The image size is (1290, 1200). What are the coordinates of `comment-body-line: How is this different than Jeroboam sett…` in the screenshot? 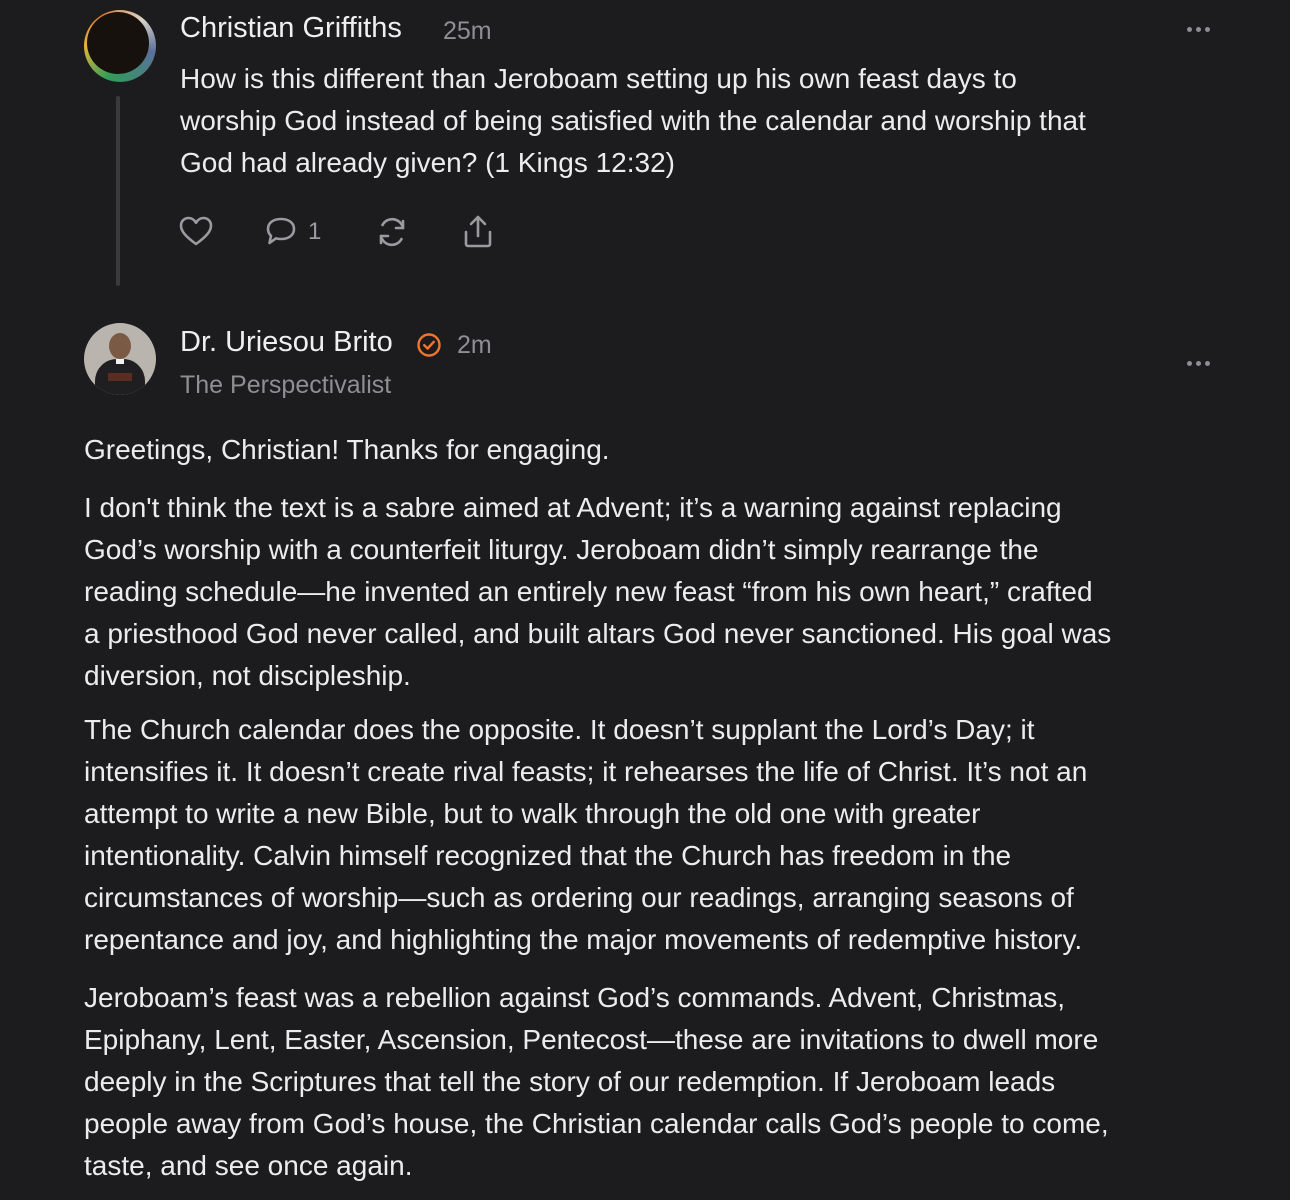 It's located at (598, 78).